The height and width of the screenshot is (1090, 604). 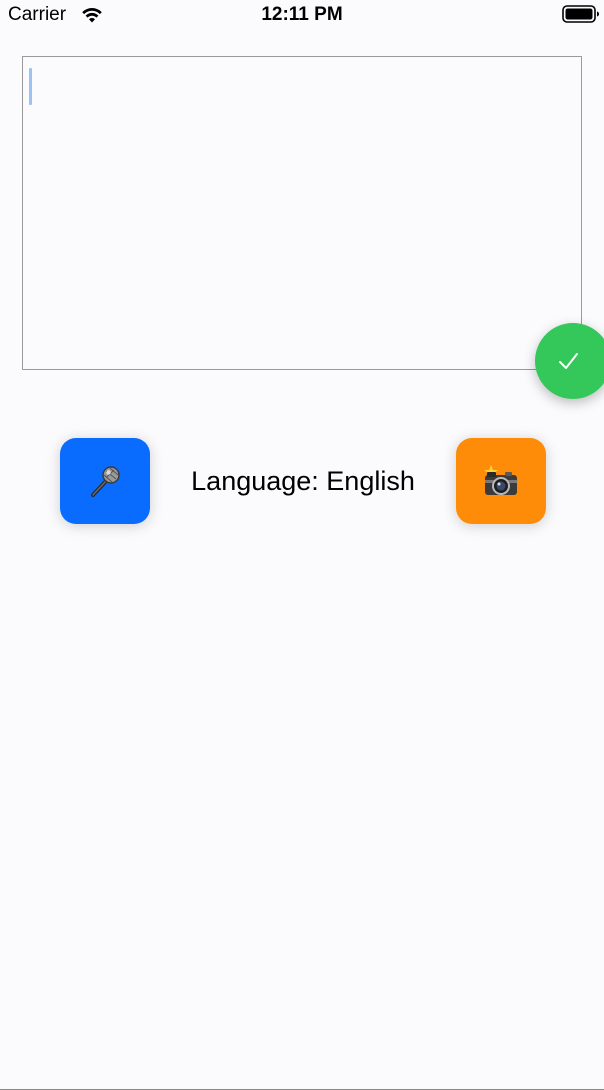 I want to click on clock: 12:11 PM, so click(x=302, y=14).